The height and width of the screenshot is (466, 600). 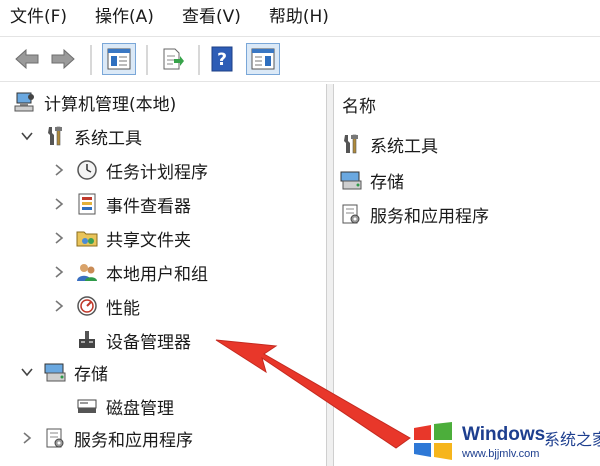 I want to click on menu-bar: 文件(F) 操作(A) 查看(V) 帮助(H), so click(x=300, y=17).